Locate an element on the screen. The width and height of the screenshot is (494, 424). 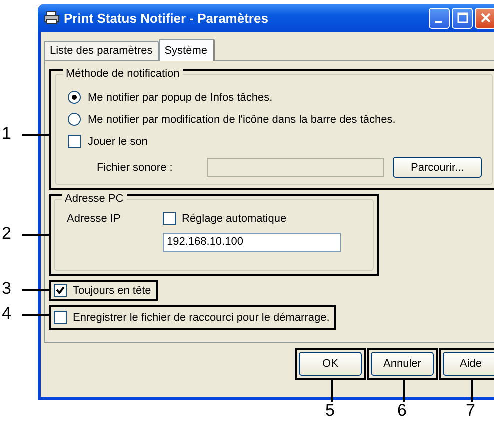
minimize-icon is located at coordinates (438, 21).